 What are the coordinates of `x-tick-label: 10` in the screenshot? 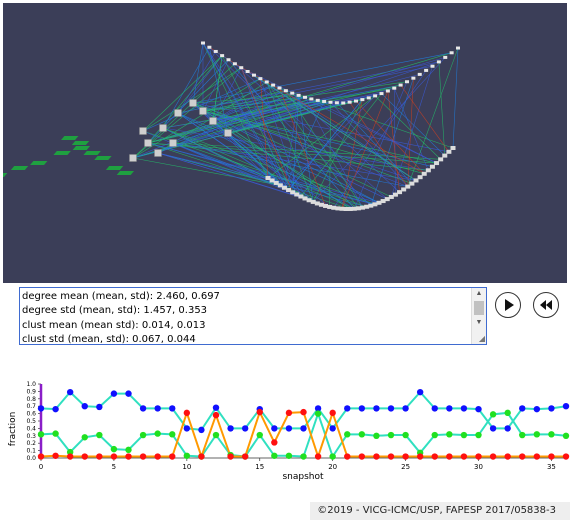 It's located at (186, 467).